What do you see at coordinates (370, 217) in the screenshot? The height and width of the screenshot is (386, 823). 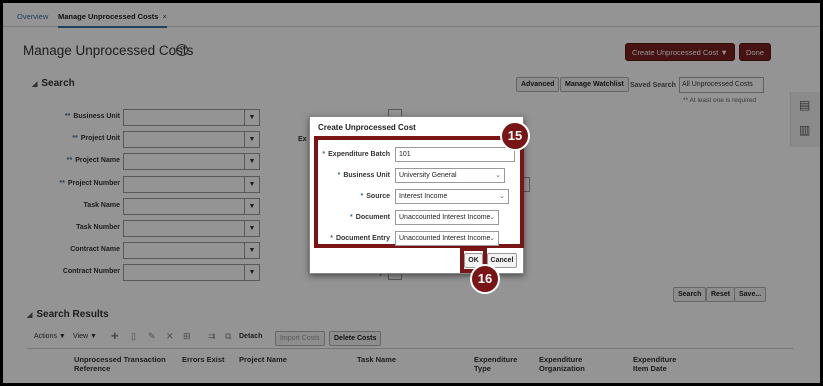 I see `document-label: * Document` at bounding box center [370, 217].